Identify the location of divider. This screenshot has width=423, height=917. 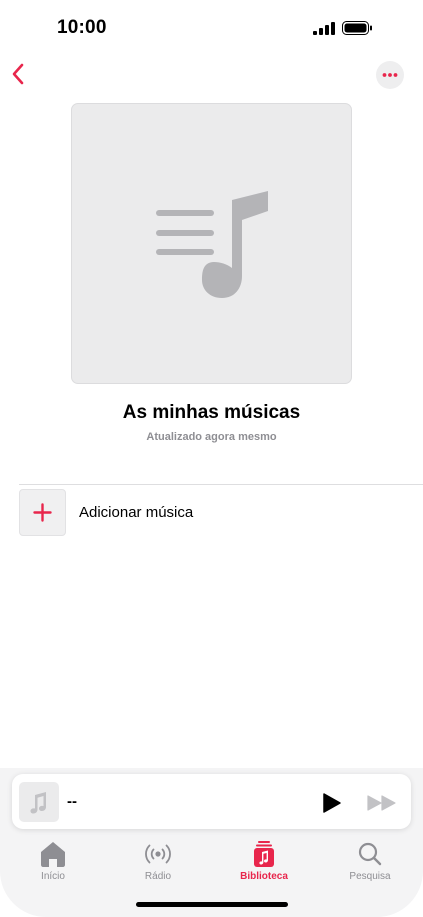
(221, 484).